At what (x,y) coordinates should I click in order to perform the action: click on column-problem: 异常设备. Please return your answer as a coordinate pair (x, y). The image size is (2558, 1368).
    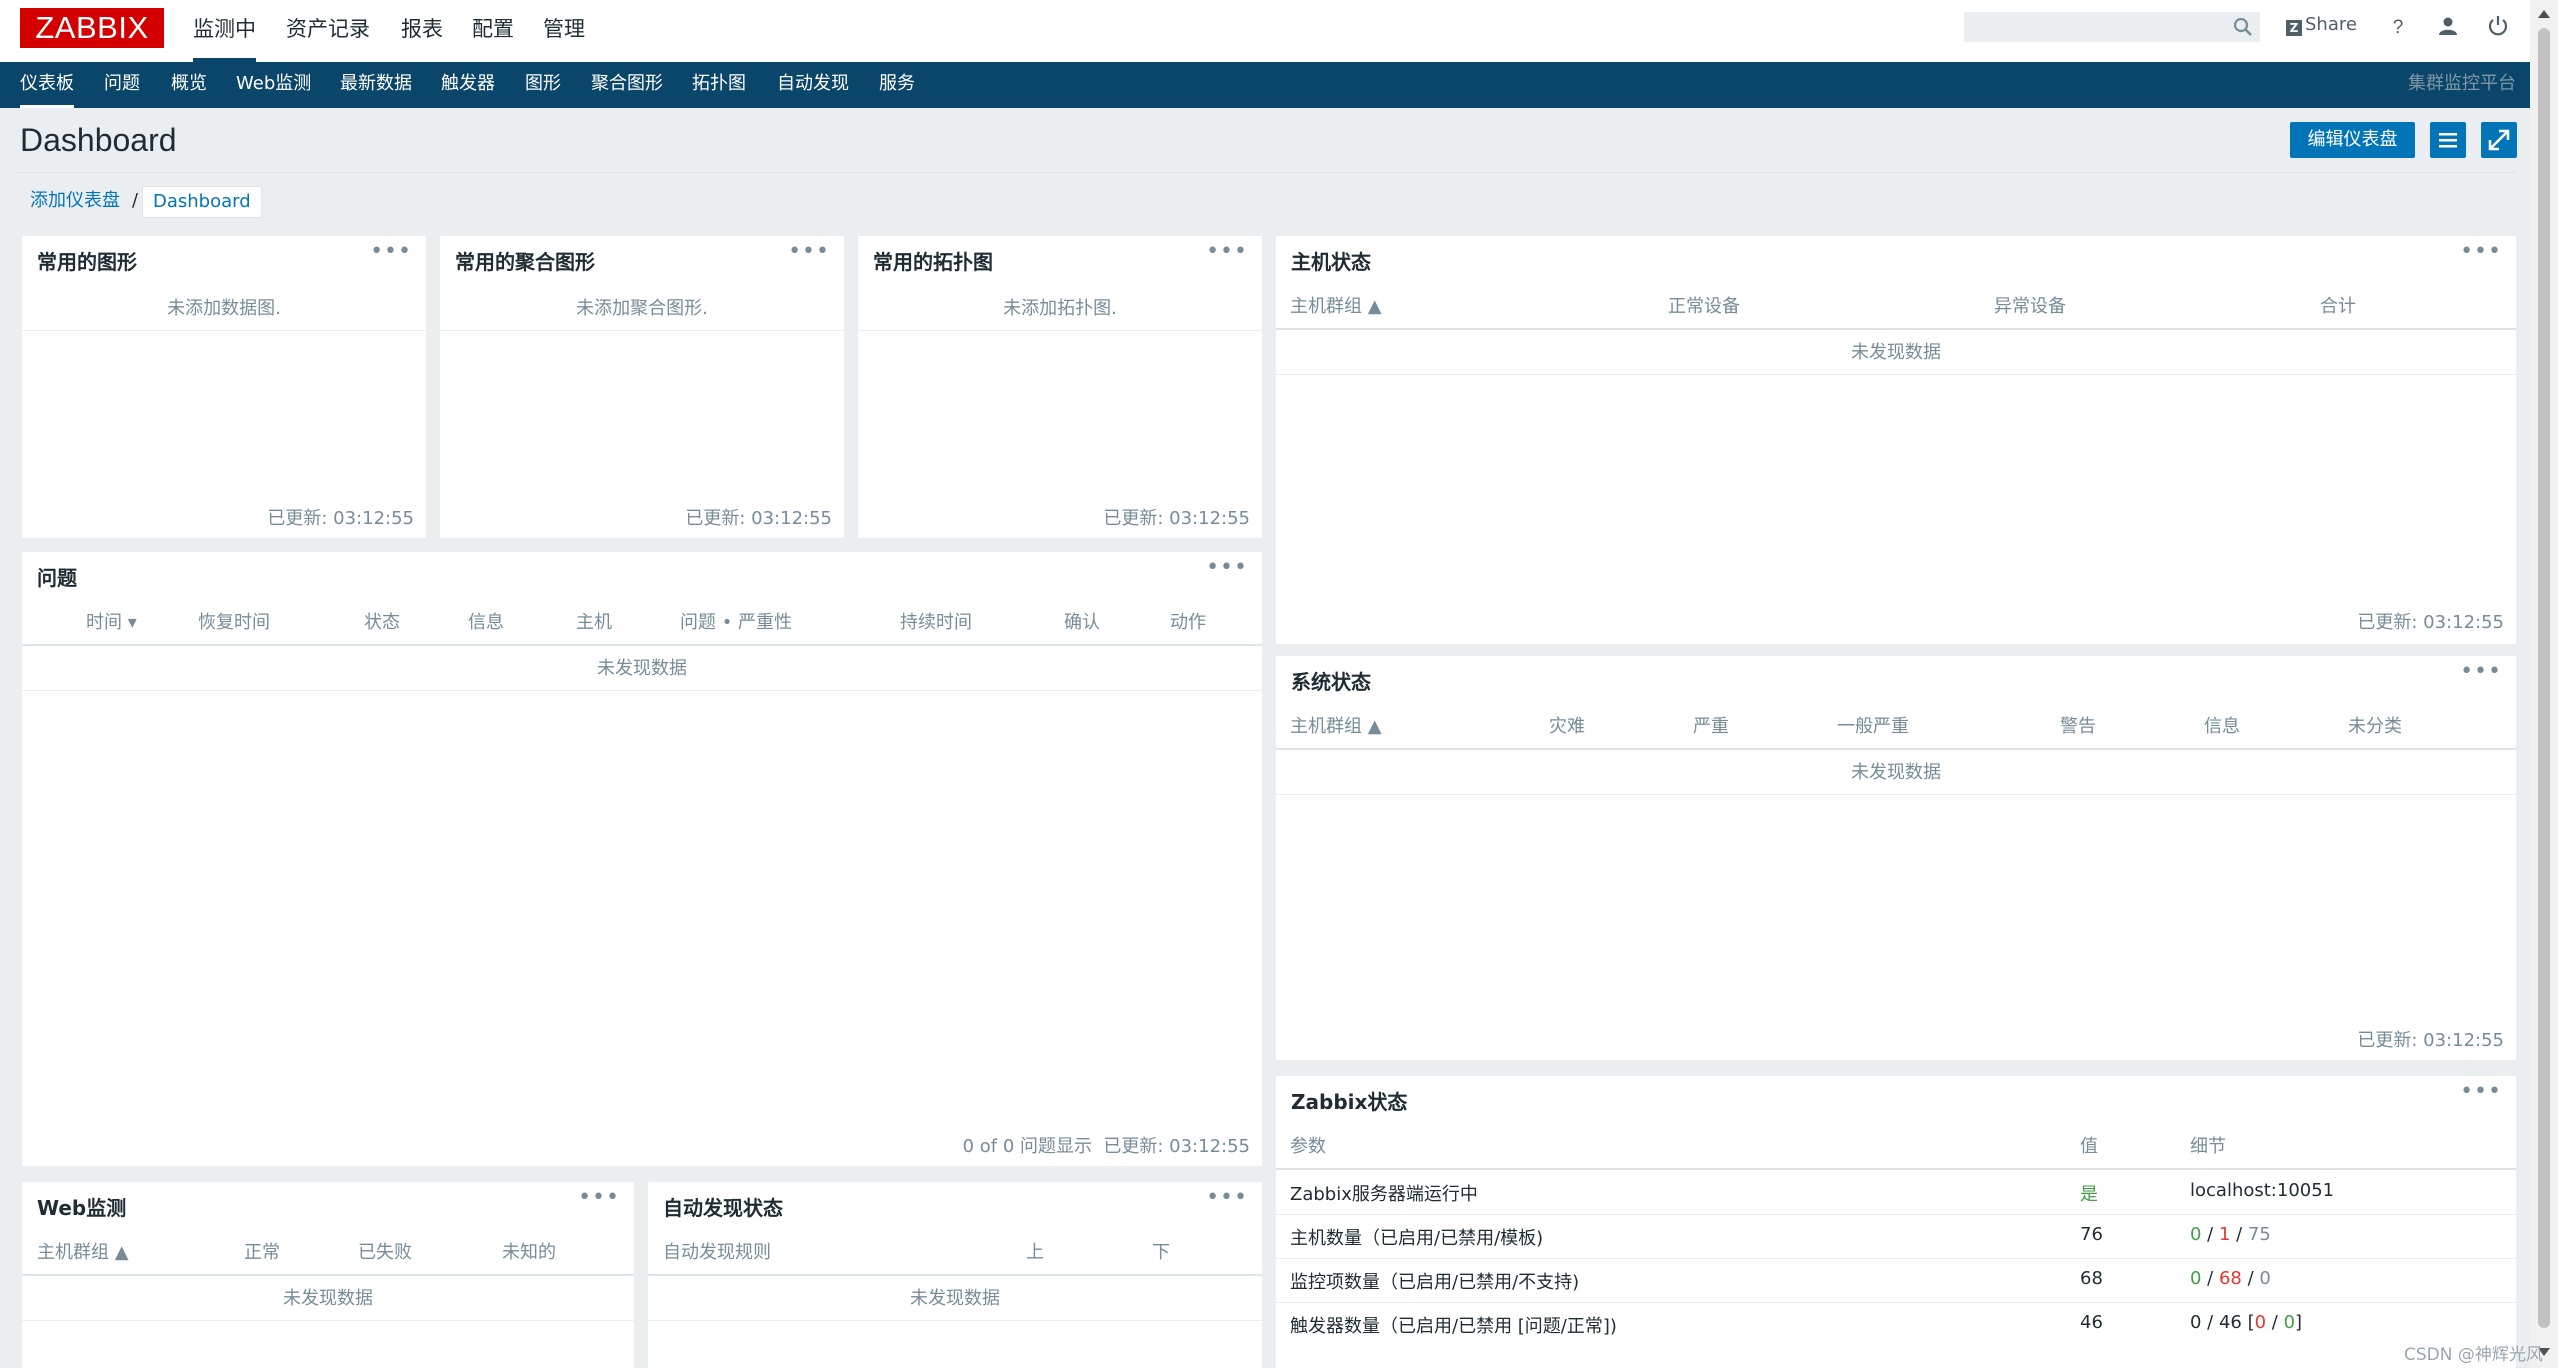
    Looking at the image, I should click on (2030, 306).